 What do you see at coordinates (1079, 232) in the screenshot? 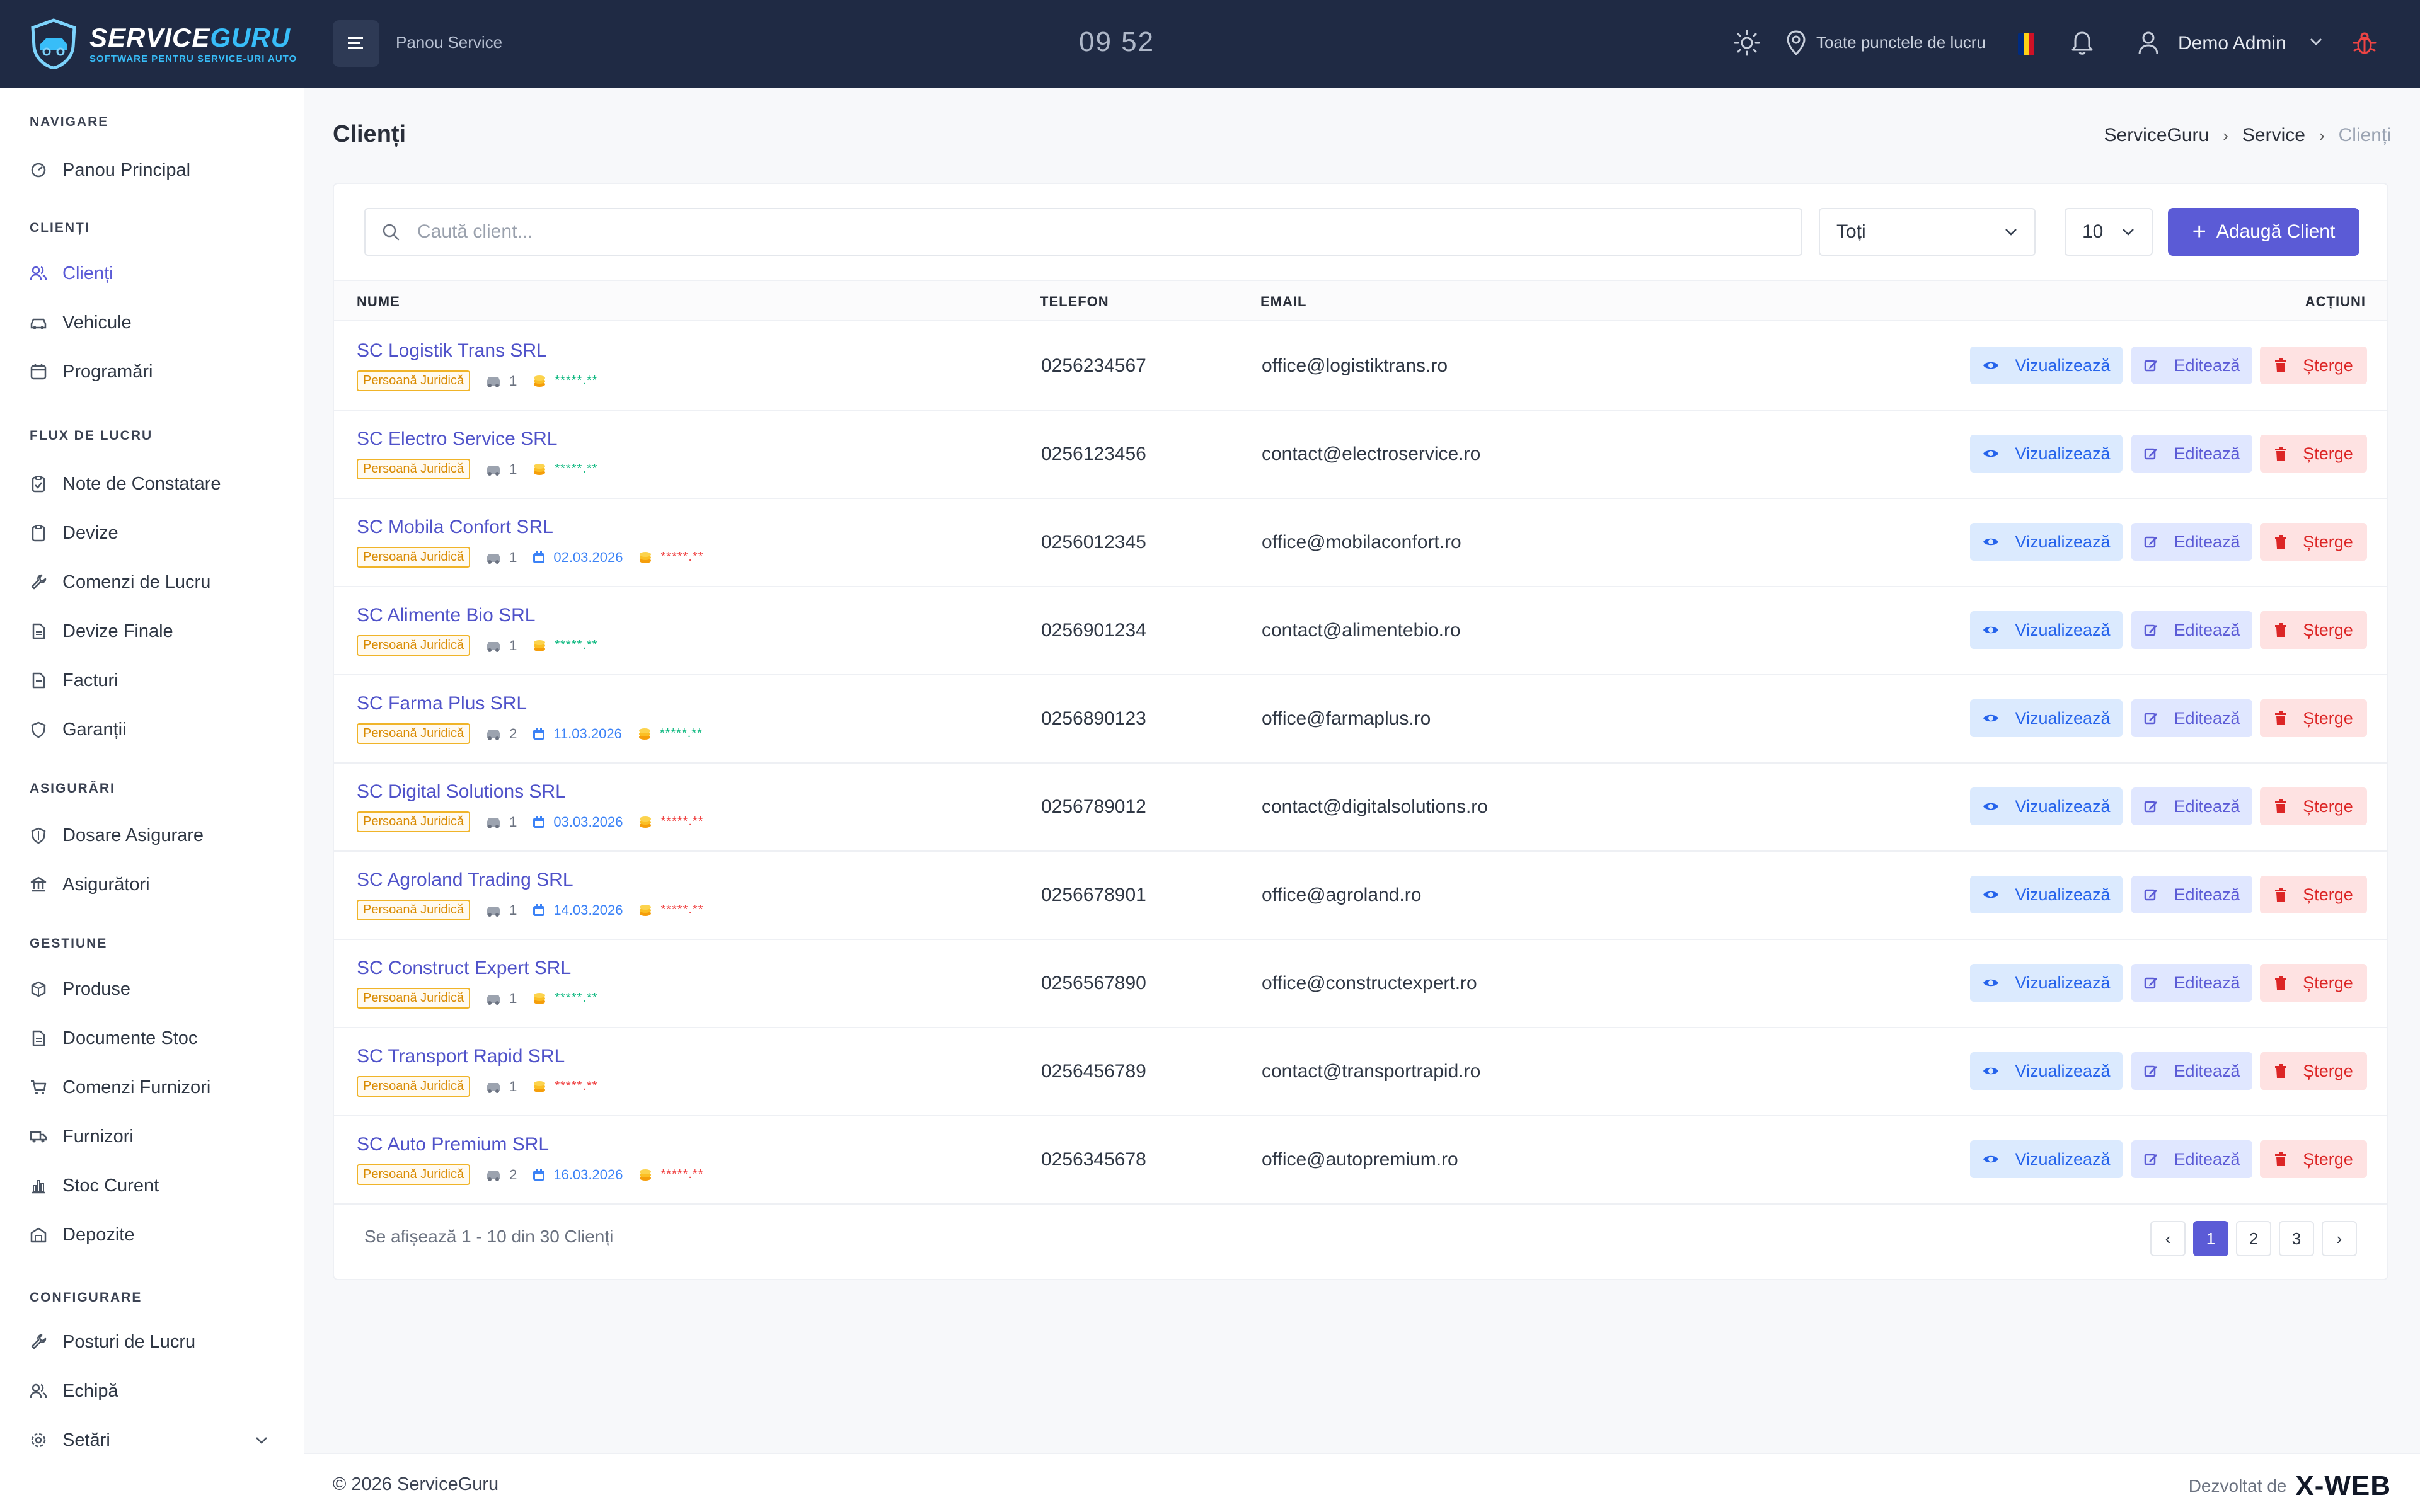
I see `search-input` at bounding box center [1079, 232].